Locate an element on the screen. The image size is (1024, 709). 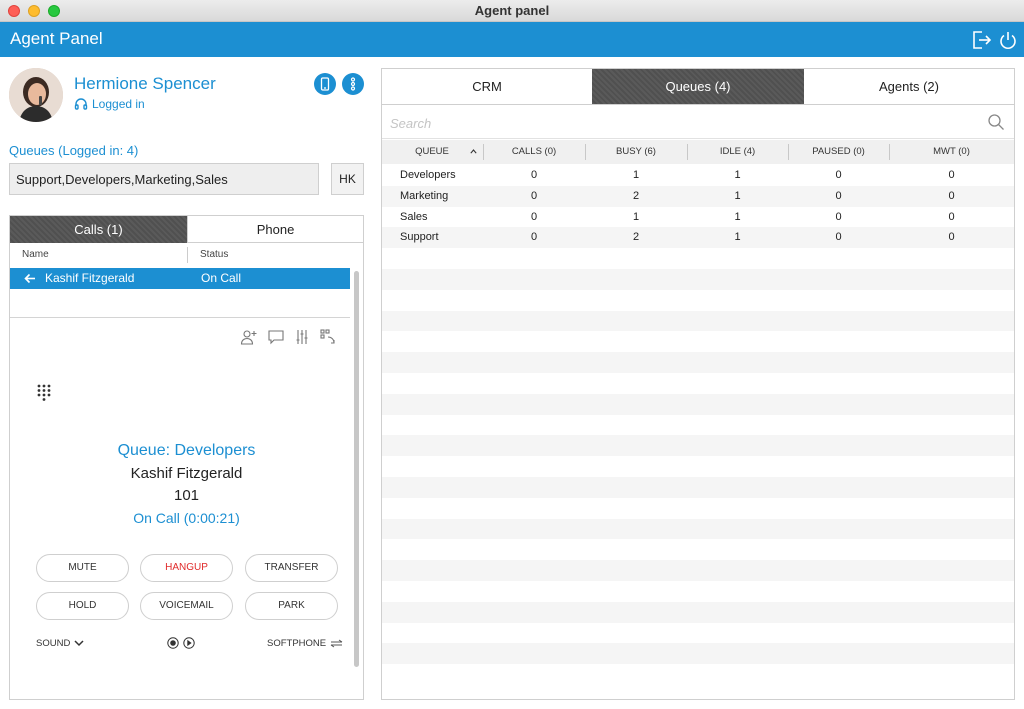
dialpad-icon is located at coordinates (44, 393).